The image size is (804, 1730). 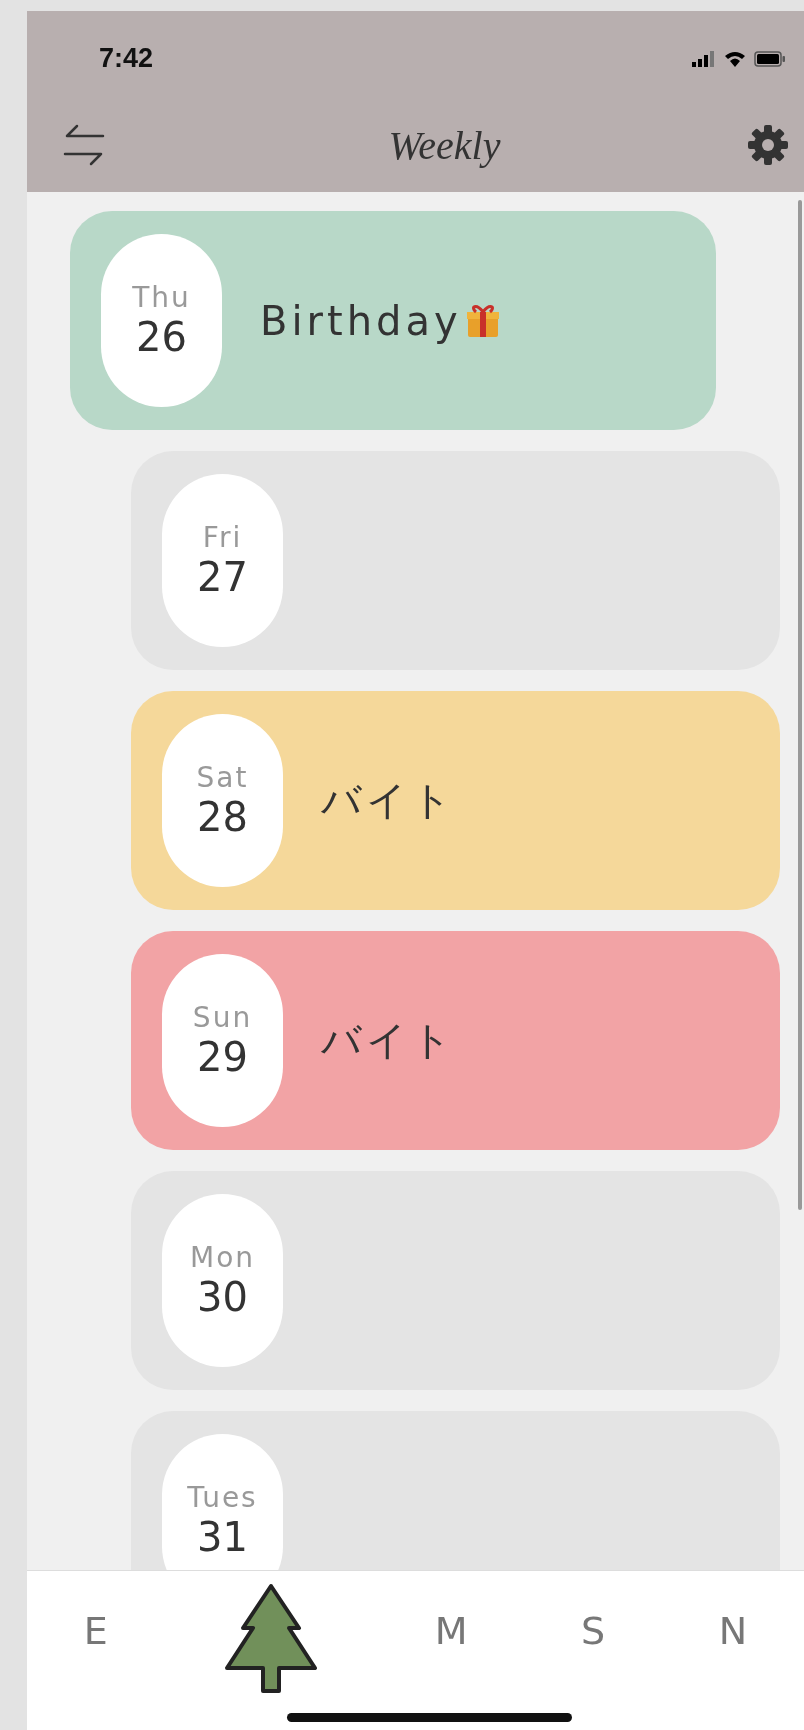 What do you see at coordinates (222, 537) in the screenshot?
I see `weekday-label: Fri` at bounding box center [222, 537].